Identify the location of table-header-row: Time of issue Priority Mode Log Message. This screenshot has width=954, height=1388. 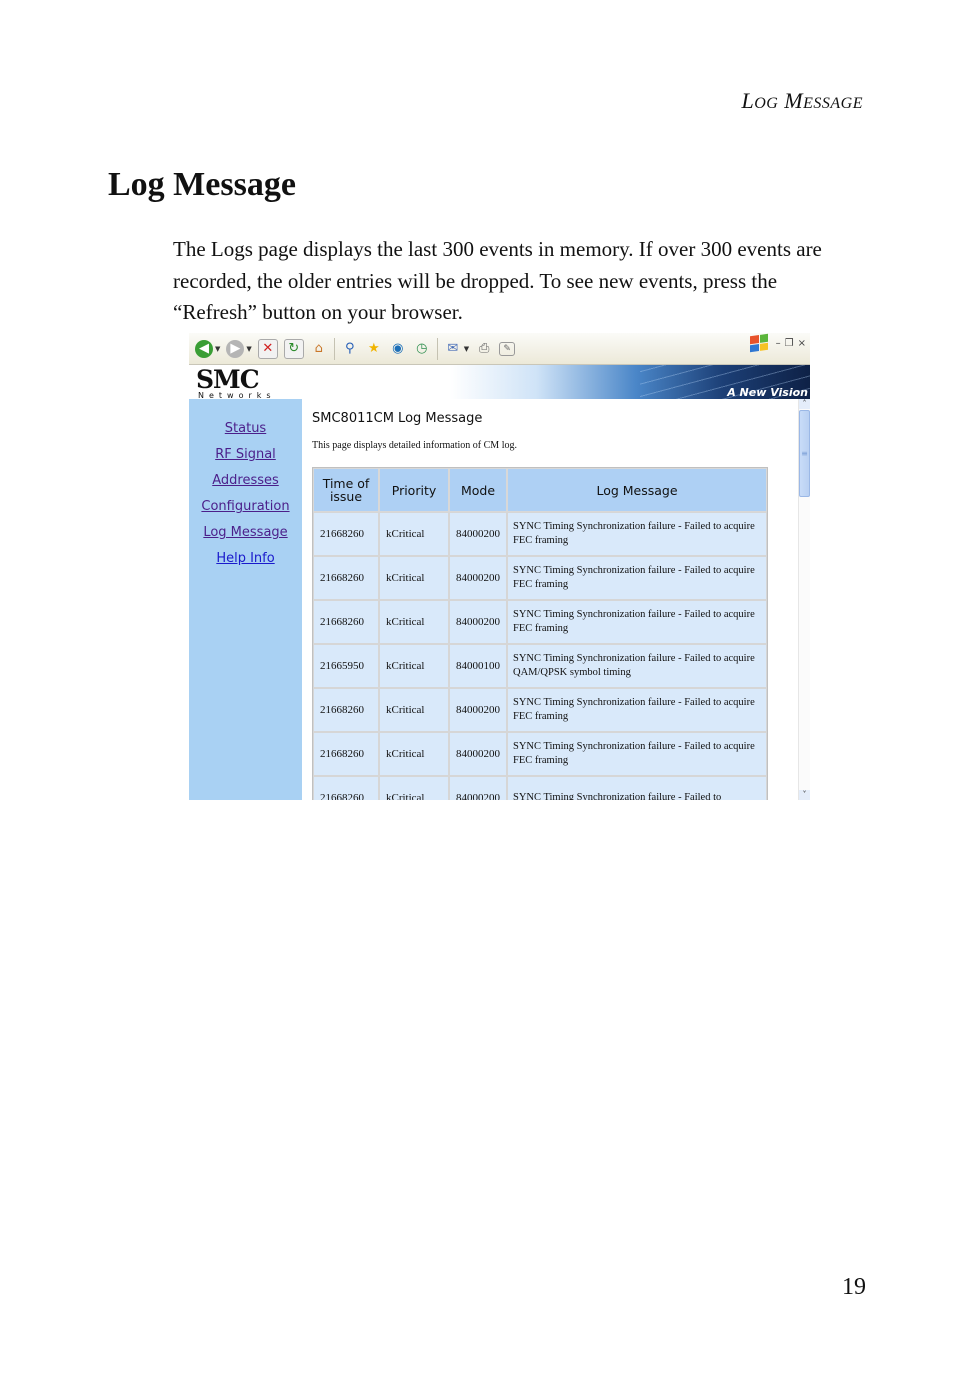
(540, 490).